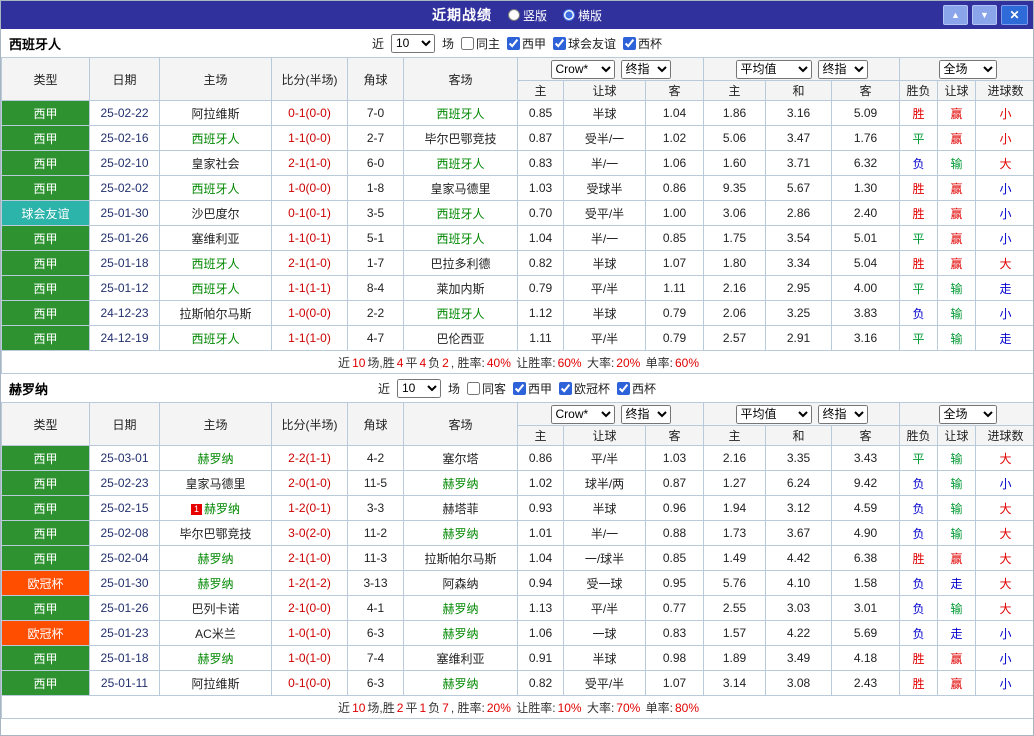  Describe the element at coordinates (493, 388) in the screenshot. I see `same-venue-filter-label: 同客` at that location.